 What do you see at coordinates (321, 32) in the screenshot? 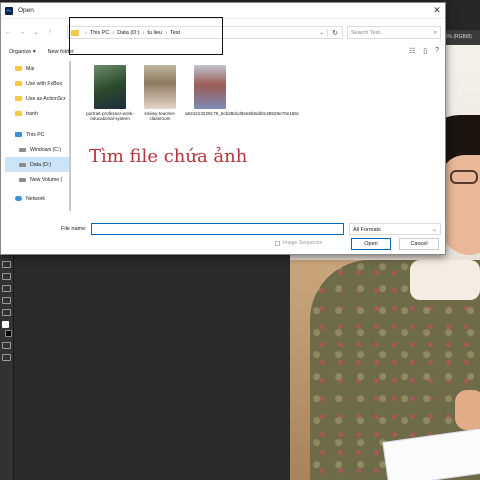
I see `address-dropdown-chevron-icon: ⌄` at bounding box center [321, 32].